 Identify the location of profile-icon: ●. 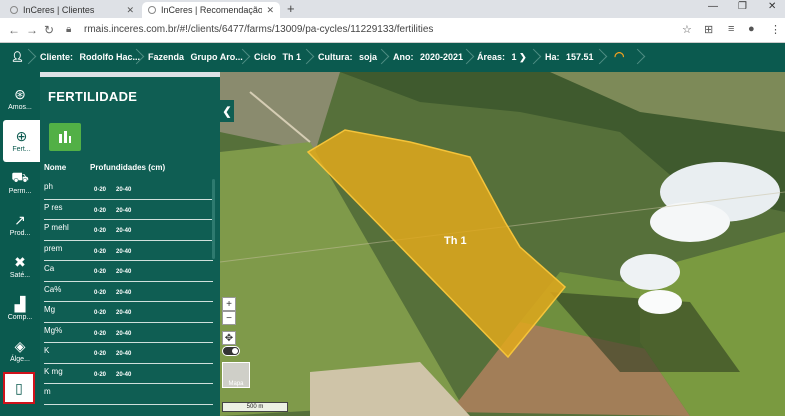
(751, 29).